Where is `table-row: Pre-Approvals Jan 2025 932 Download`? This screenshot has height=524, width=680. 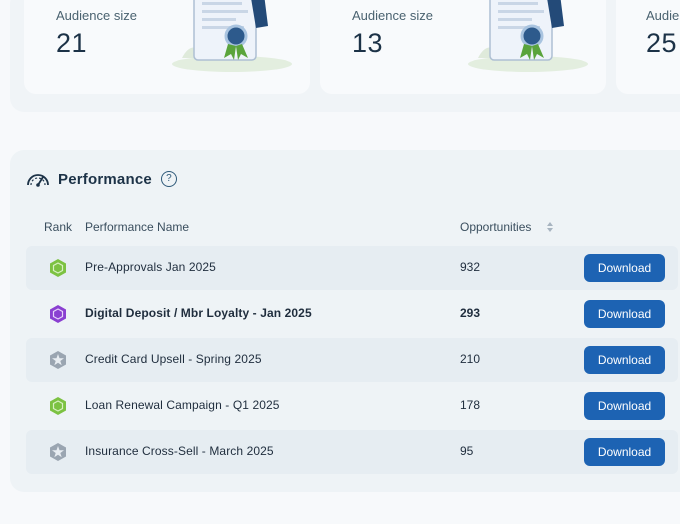
table-row: Pre-Approvals Jan 2025 932 Download is located at coordinates (352, 268).